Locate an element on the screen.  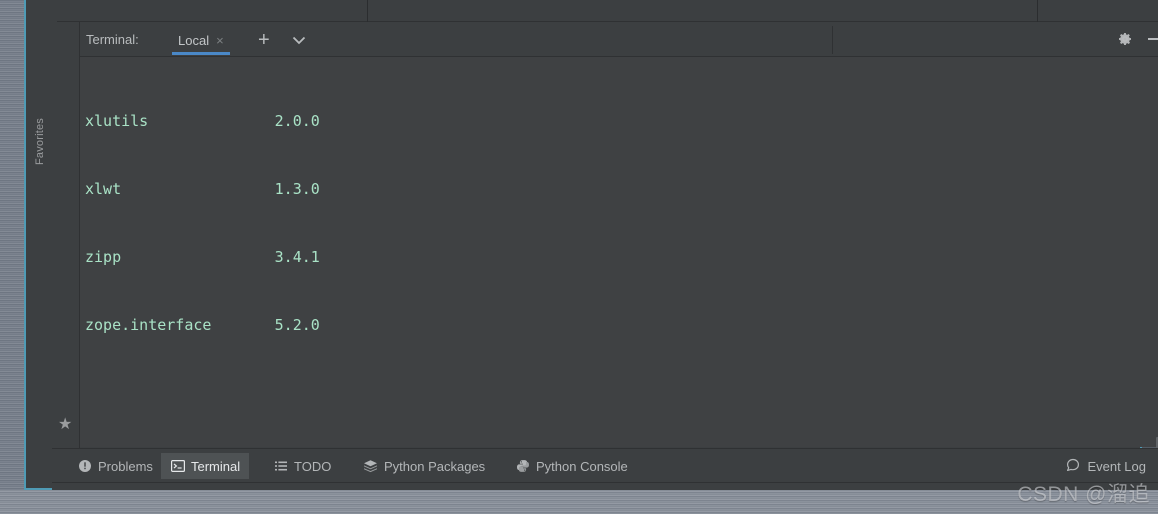
speech-bubble-icon is located at coordinates (1073, 466).